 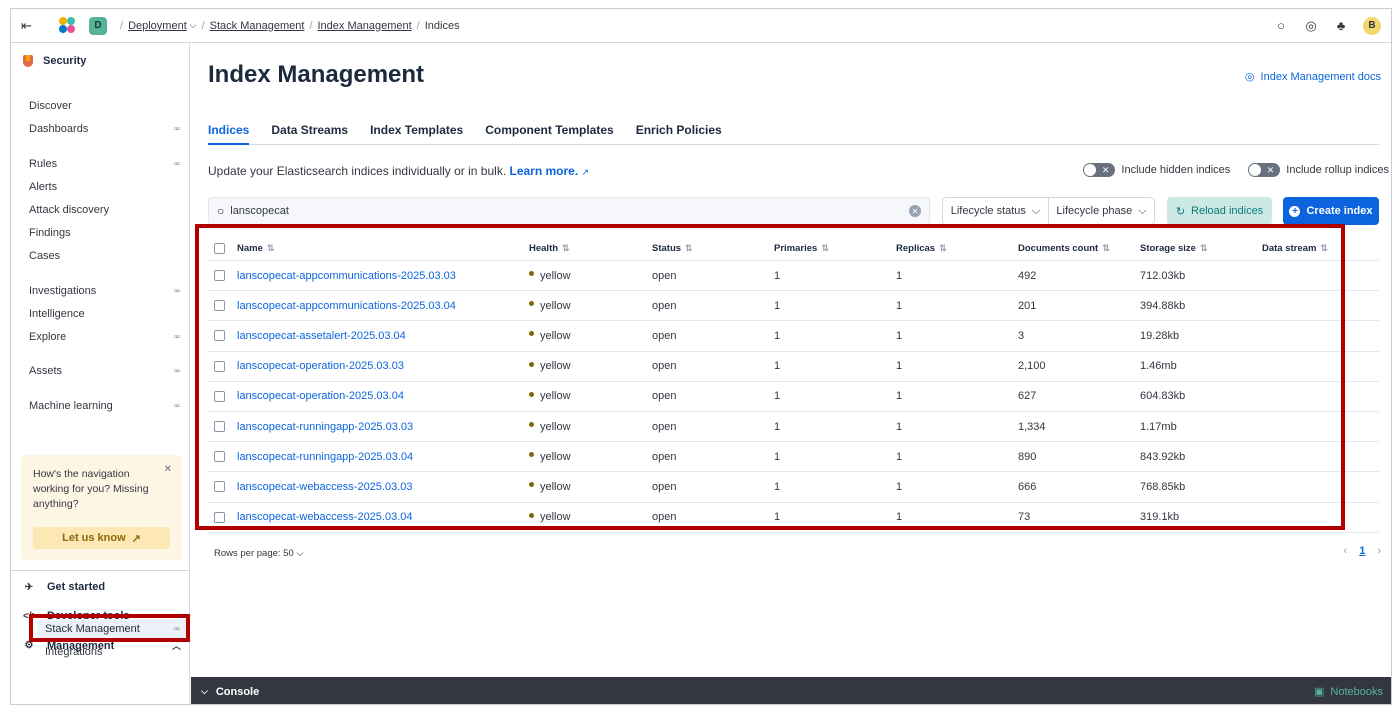 I want to click on breadcrumb-index-management: Index Management, so click(x=365, y=26).